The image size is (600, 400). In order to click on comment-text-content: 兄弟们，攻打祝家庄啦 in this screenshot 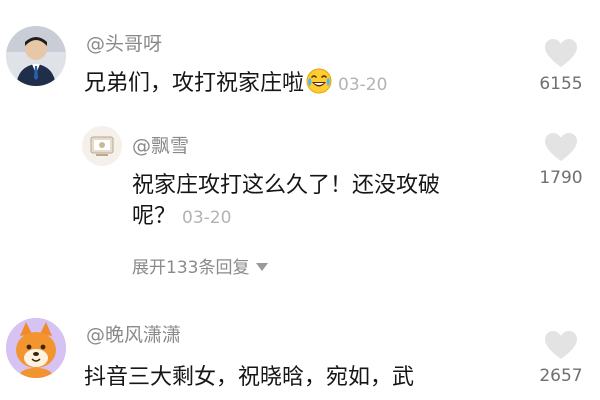, I will do `click(194, 83)`.